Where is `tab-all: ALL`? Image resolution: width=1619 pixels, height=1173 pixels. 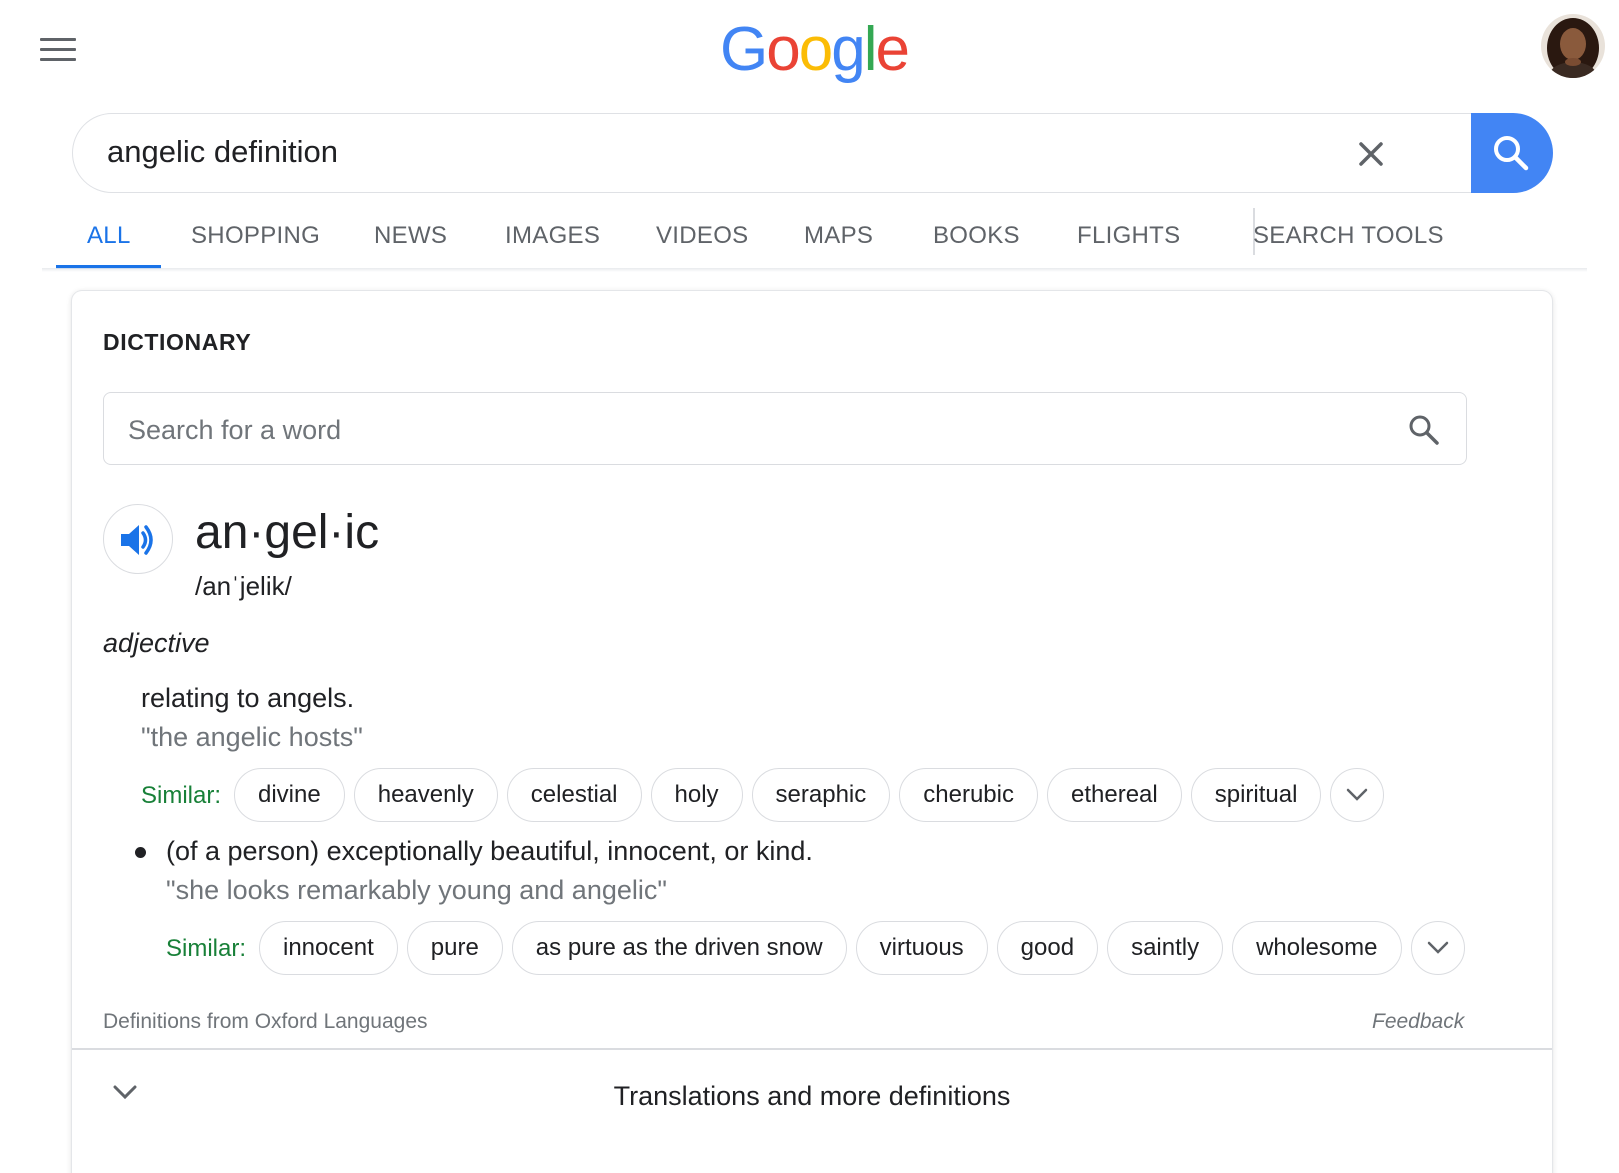
tab-all: ALL is located at coordinates (109, 236).